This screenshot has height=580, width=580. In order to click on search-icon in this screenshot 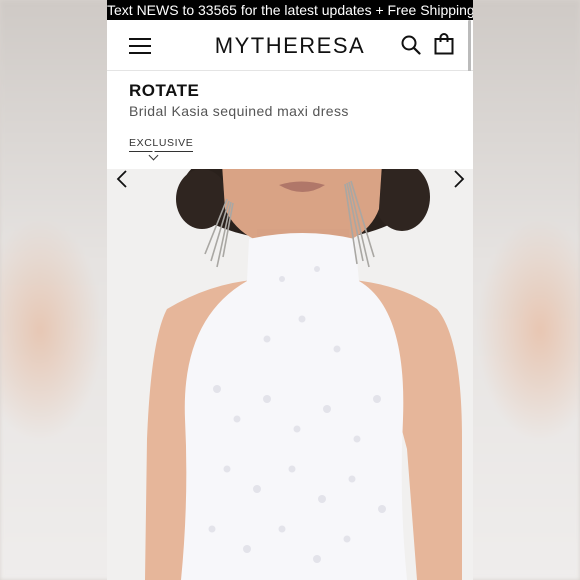, I will do `click(411, 45)`.